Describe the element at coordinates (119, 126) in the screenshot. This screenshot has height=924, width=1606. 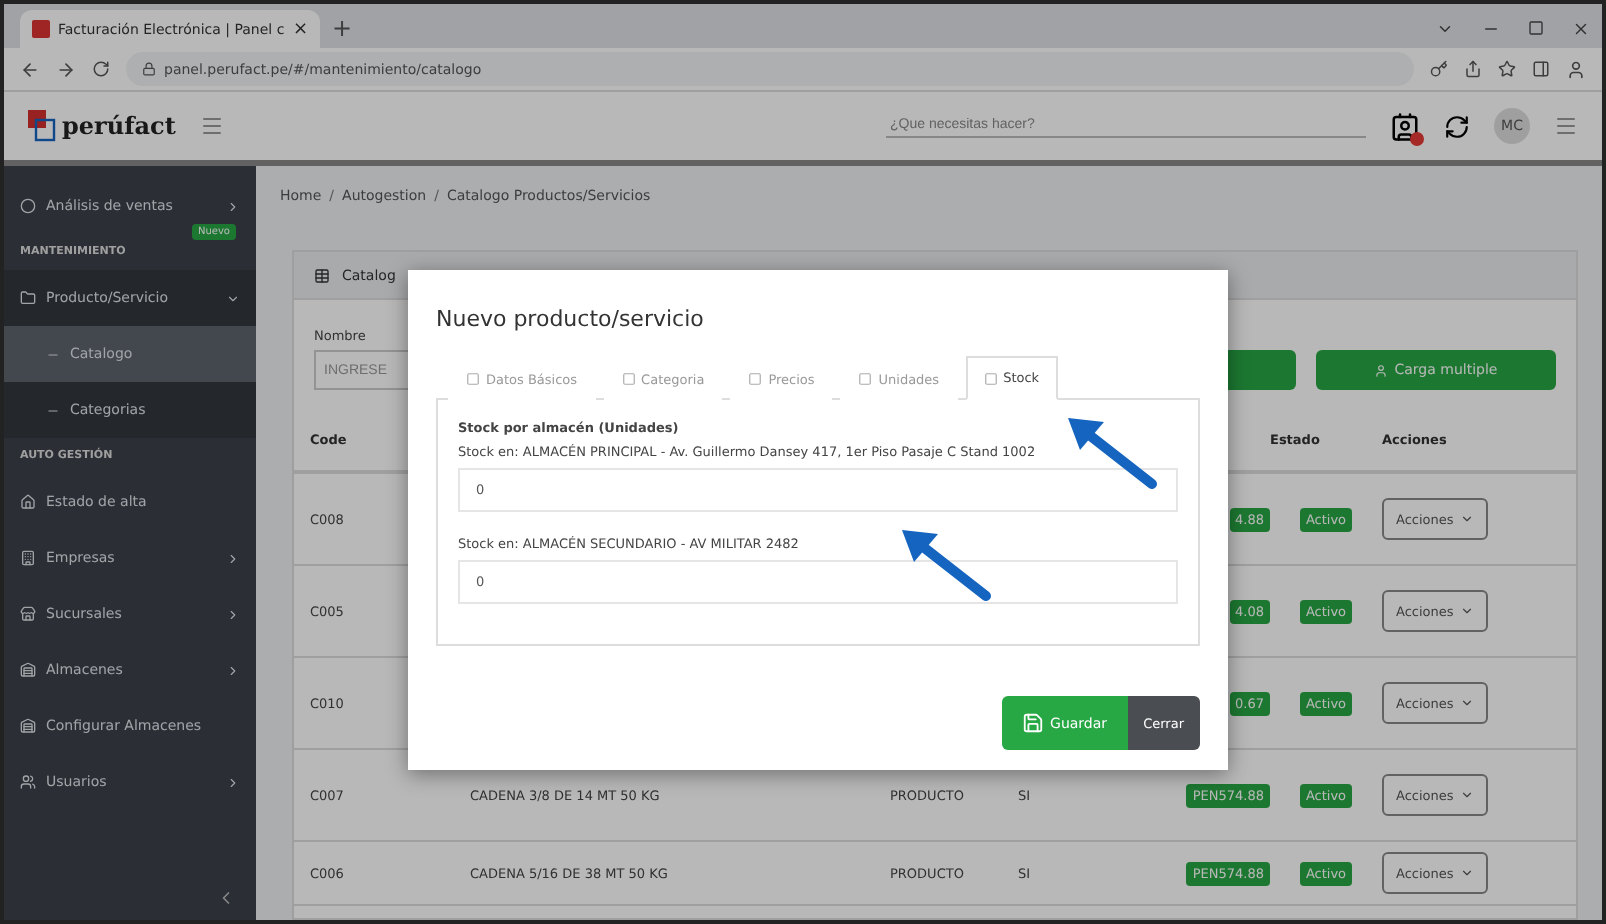
I see `logo-text: perúfact` at that location.